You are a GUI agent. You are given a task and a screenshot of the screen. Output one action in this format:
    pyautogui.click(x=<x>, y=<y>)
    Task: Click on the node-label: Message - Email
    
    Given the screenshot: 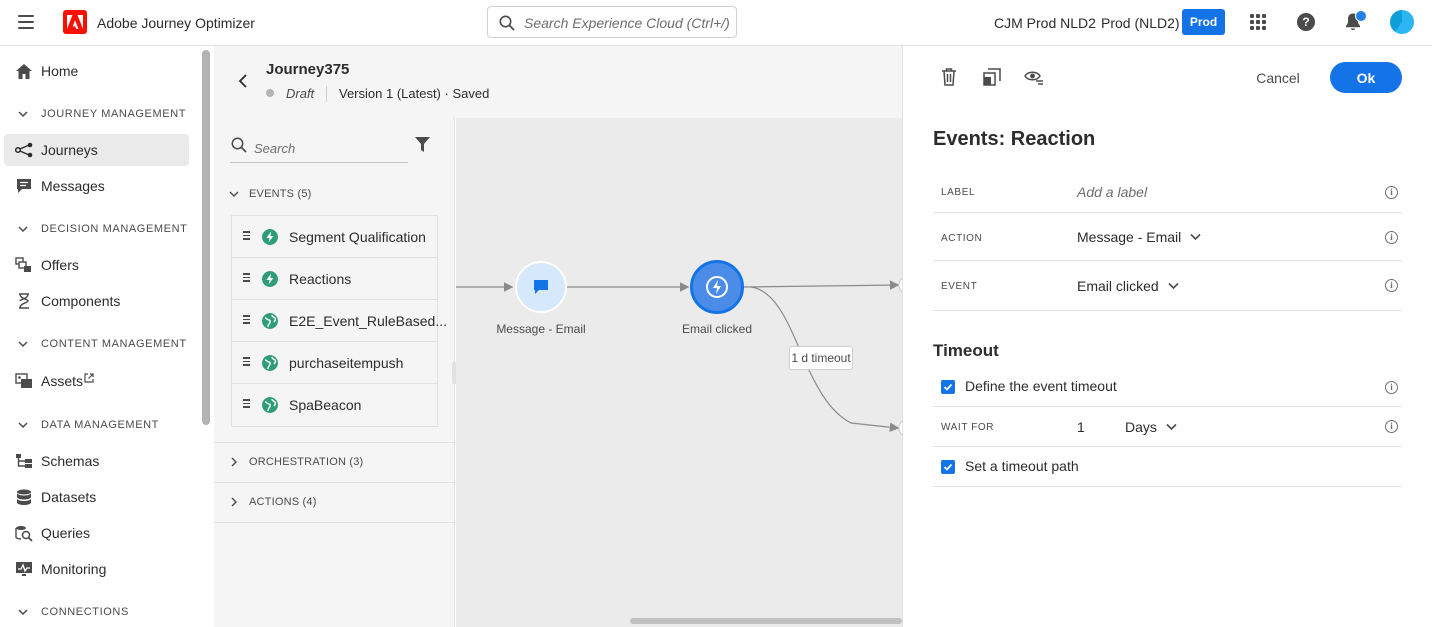 What is the action you would take?
    pyautogui.click(x=541, y=329)
    